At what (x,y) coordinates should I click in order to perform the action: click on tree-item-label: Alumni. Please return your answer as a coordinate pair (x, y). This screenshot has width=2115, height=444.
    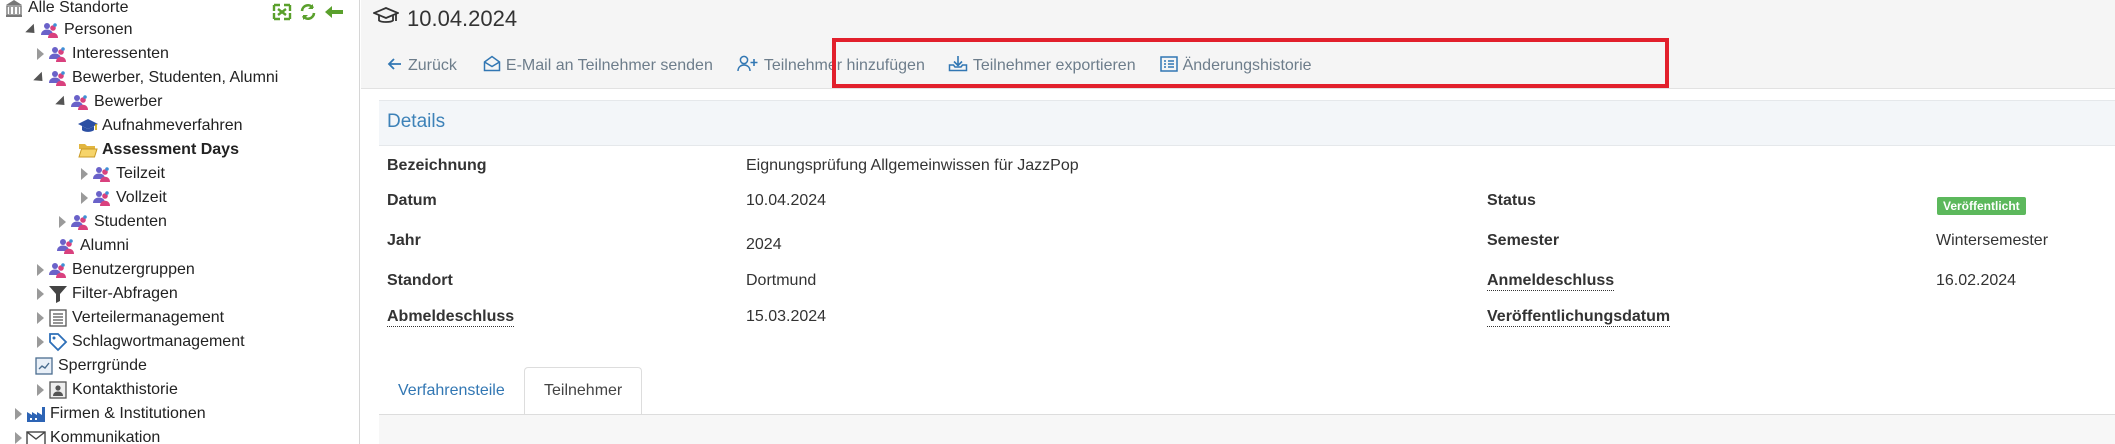
    Looking at the image, I should click on (104, 245).